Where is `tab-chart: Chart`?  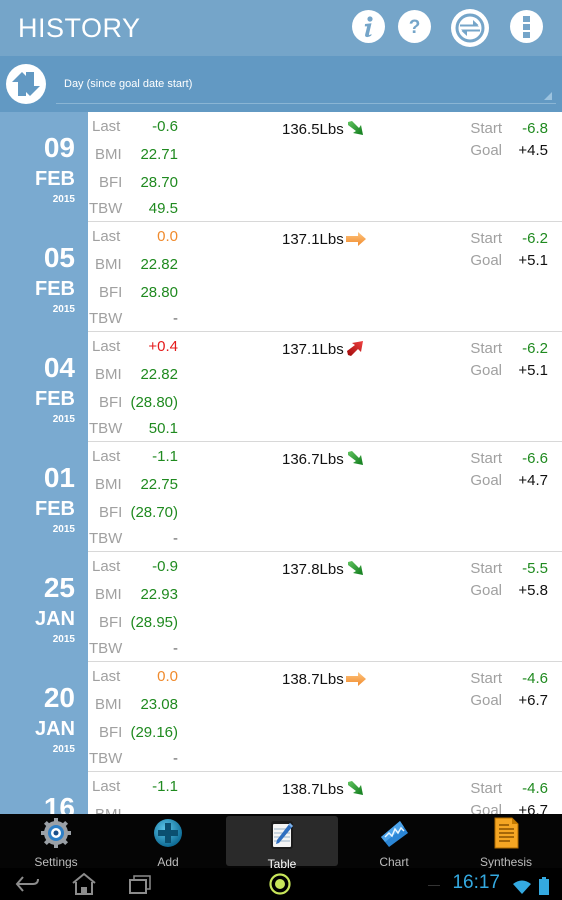 tab-chart: Chart is located at coordinates (394, 841).